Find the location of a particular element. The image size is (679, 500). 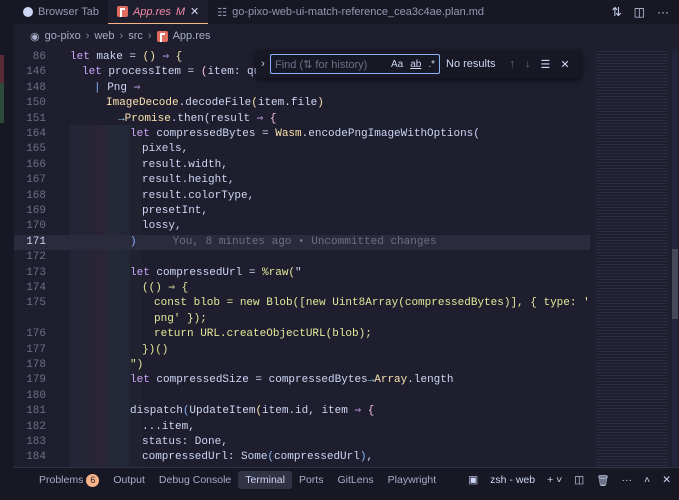

code-token: result.height, is located at coordinates (188, 180).